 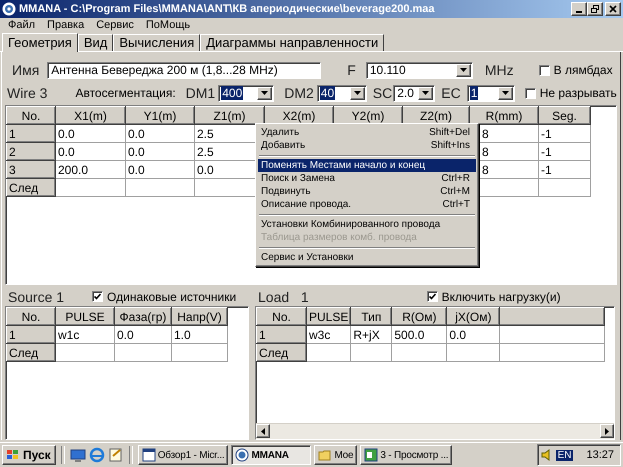 What do you see at coordinates (299, 115) in the screenshot?
I see `column-header: X2(m)` at bounding box center [299, 115].